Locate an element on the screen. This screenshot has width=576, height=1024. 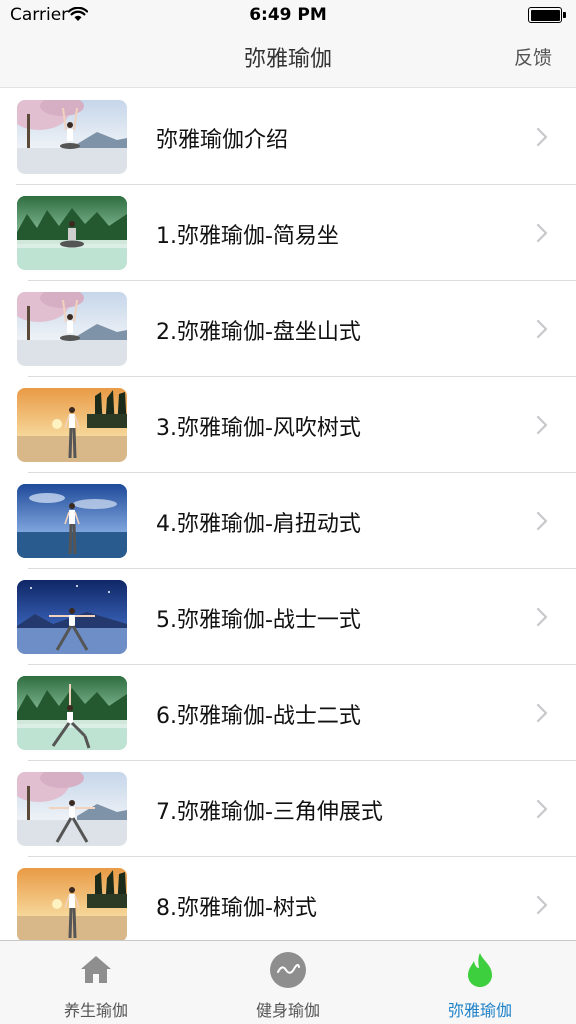
lesson-title: 弥雅瑜伽介绍 is located at coordinates (222, 140).